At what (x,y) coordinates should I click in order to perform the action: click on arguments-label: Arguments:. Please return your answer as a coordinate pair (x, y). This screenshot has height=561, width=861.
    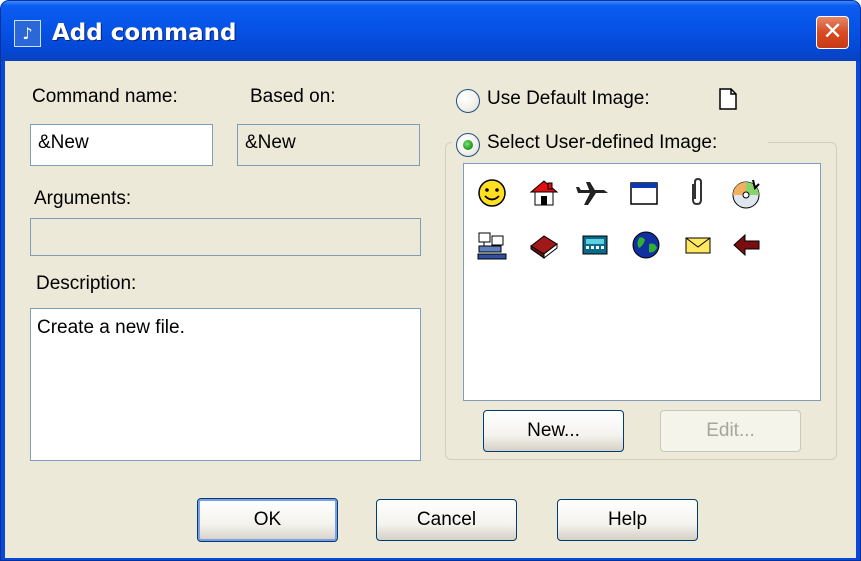
    Looking at the image, I should click on (83, 198).